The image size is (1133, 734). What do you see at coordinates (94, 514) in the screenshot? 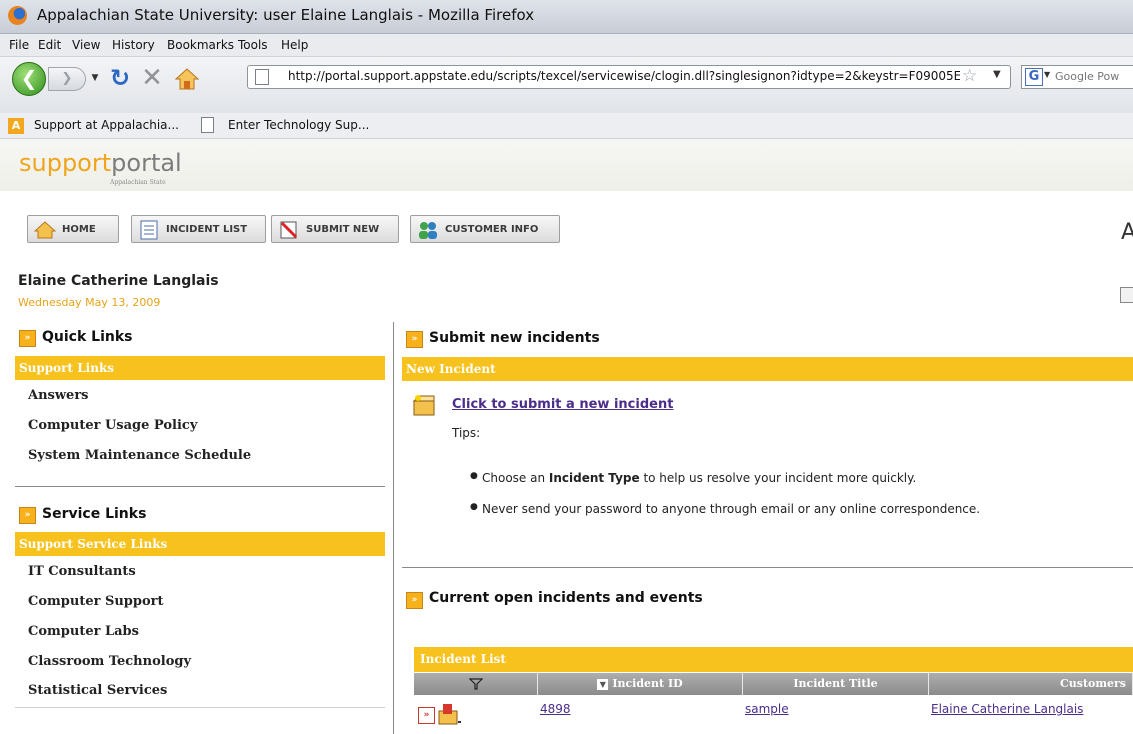
I see `service-links-title: Service Links` at bounding box center [94, 514].